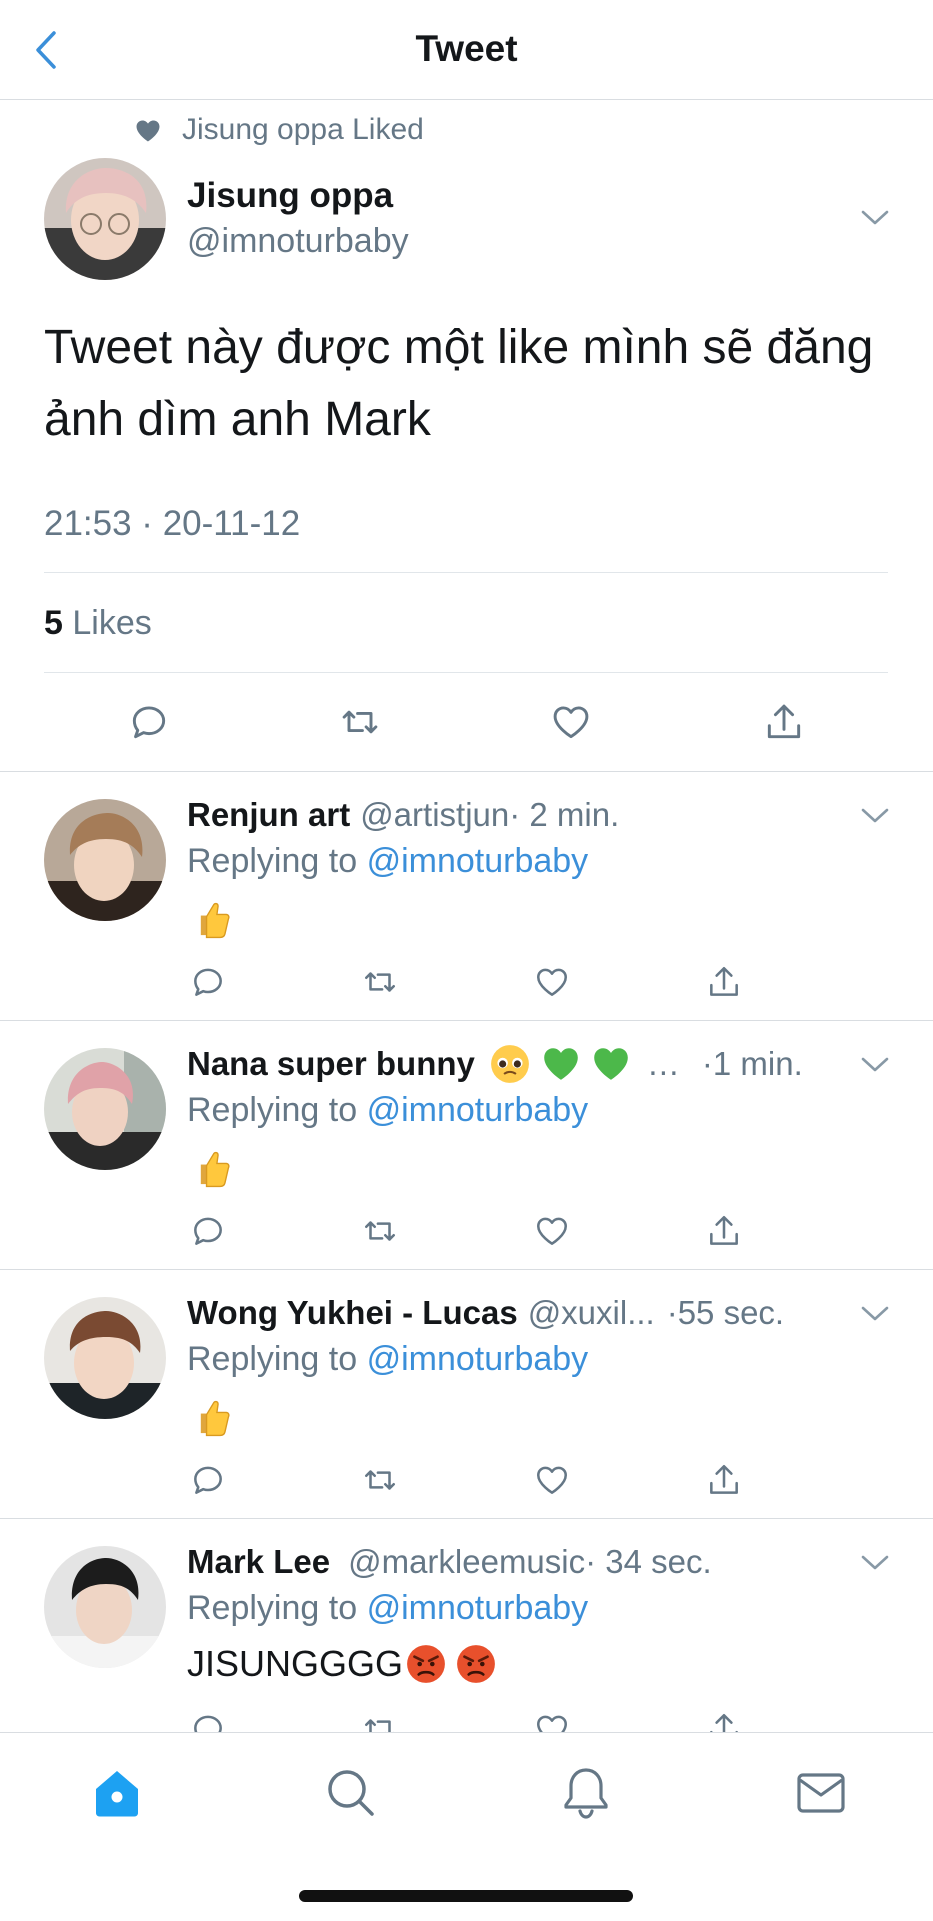 The width and height of the screenshot is (933, 1921). Describe the element at coordinates (331, 1064) in the screenshot. I see `reply-author-name: Nana super bunny` at that location.